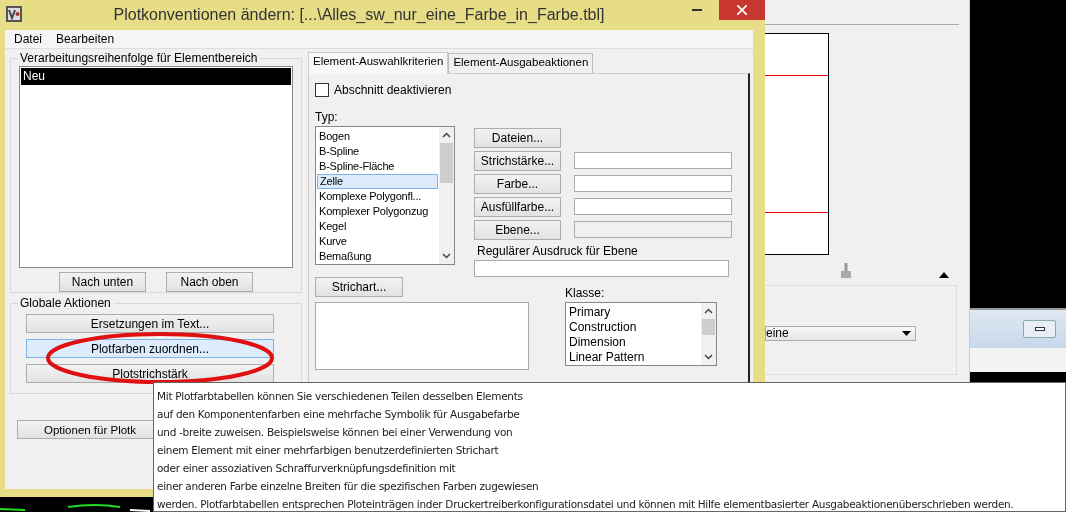 The height and width of the screenshot is (512, 1066). Describe the element at coordinates (846, 271) in the screenshot. I see `brush-icon` at that location.